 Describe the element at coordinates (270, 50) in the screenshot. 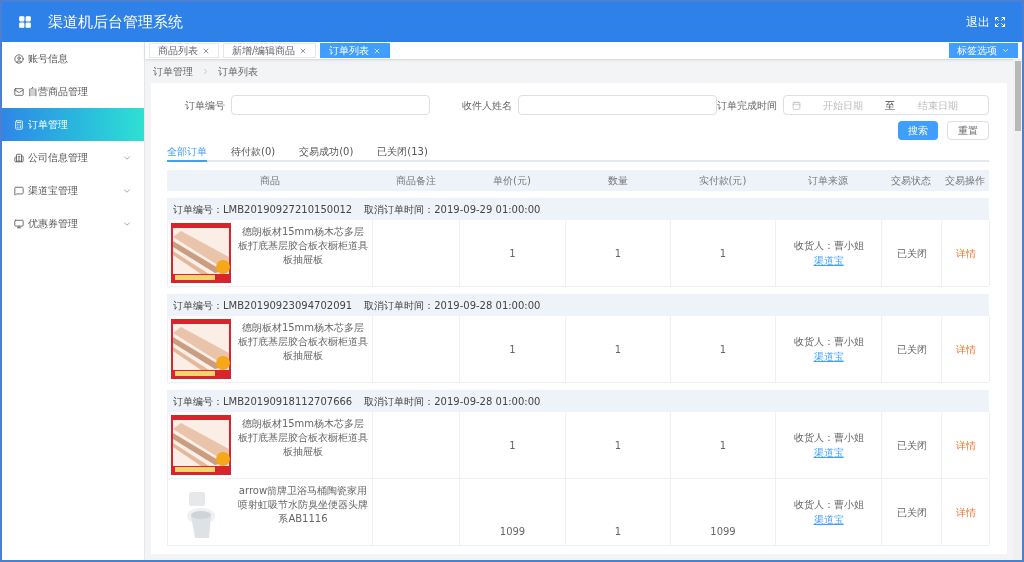

I see `page-tab: 新增/编辑商品` at that location.